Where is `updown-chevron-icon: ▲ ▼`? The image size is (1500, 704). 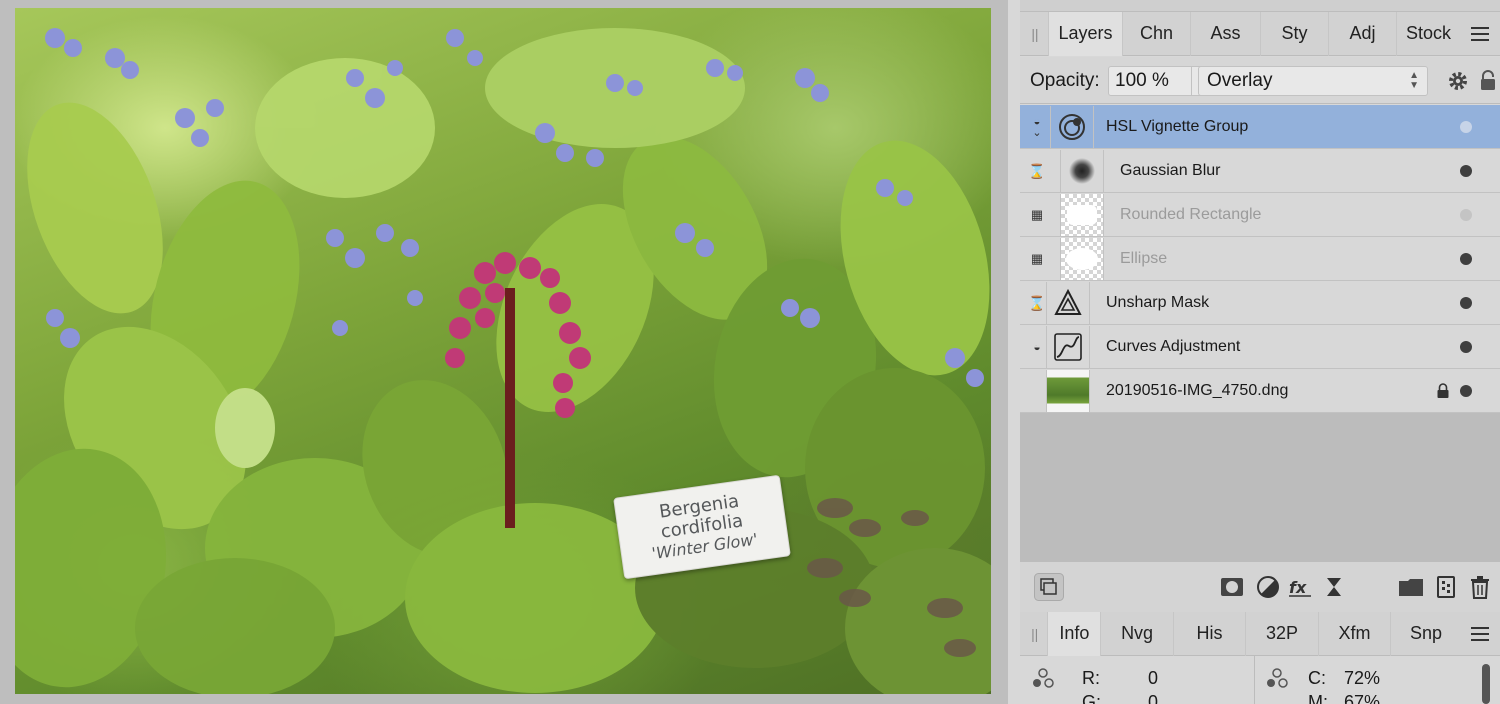
updown-chevron-icon: ▲ ▼ is located at coordinates (1414, 80).